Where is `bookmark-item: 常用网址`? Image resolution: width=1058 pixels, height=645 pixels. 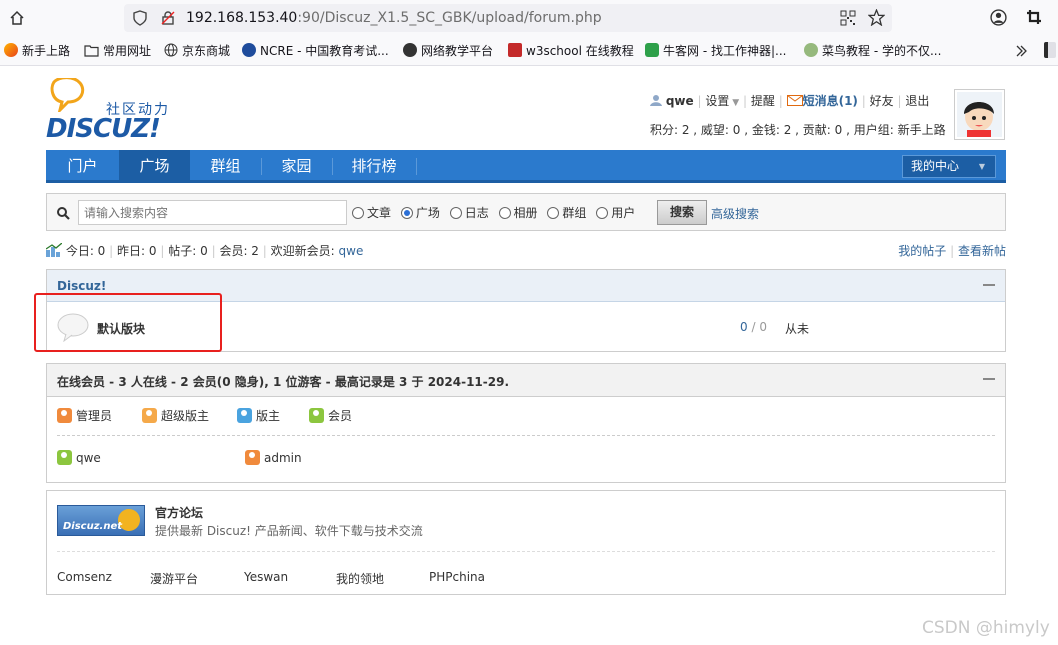
bookmark-item: 常用网址 is located at coordinates (117, 51).